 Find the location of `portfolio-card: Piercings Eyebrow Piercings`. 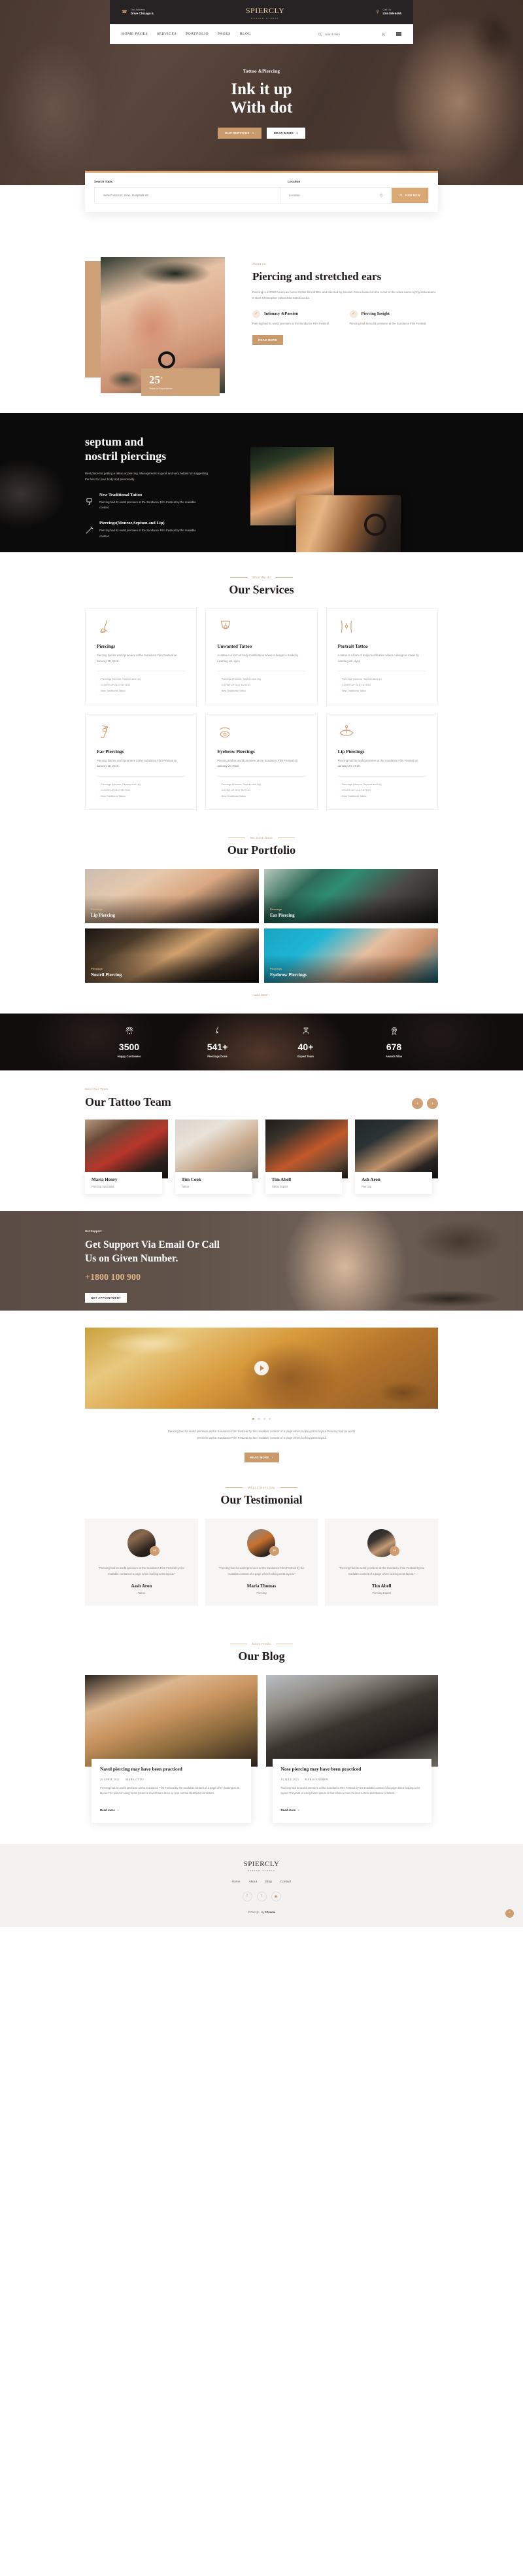

portfolio-card: Piercings Eyebrow Piercings is located at coordinates (351, 955).